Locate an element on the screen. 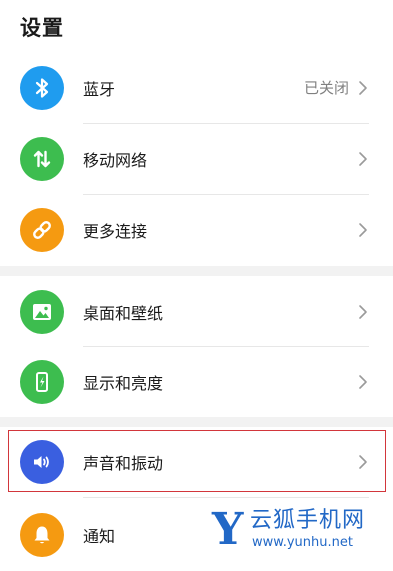 The image size is (393, 571). notifications-label: 通知 is located at coordinates (99, 536).